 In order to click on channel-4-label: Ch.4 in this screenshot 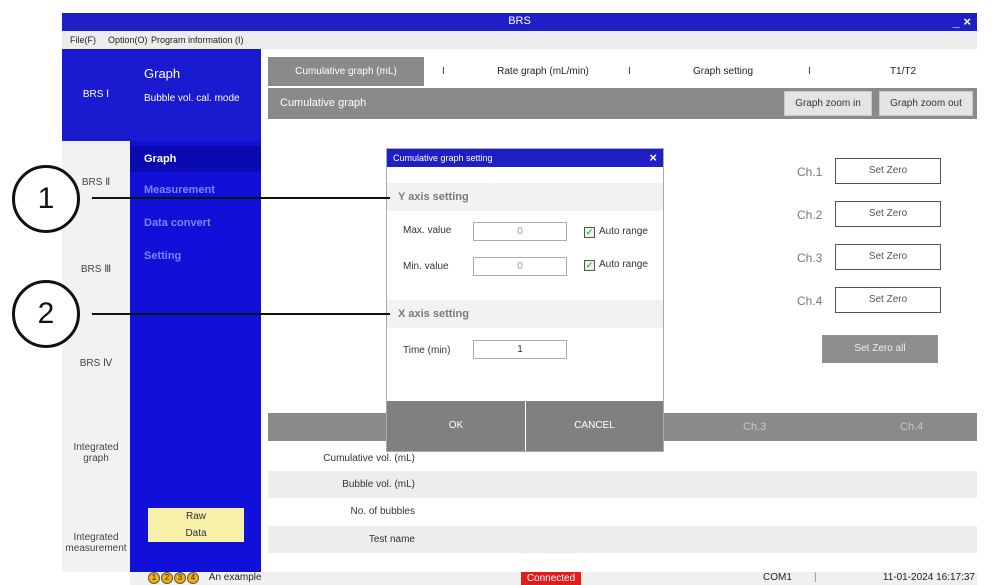, I will do `click(810, 301)`.